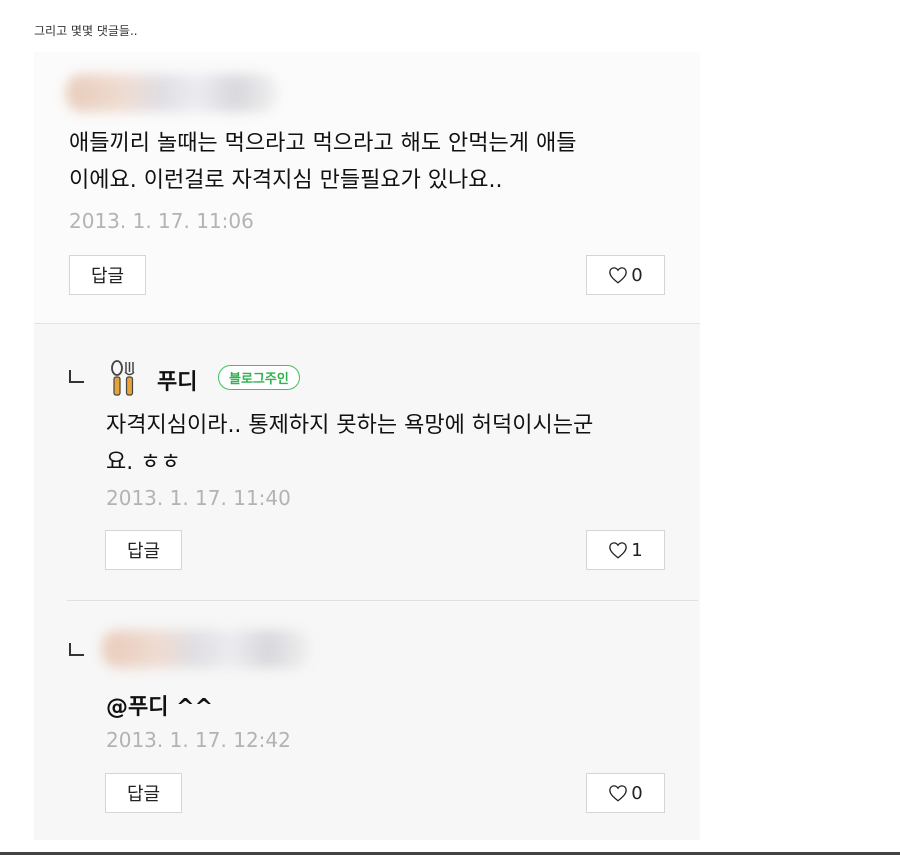  I want to click on comment-text: @푸디 ^^, so click(160, 707).